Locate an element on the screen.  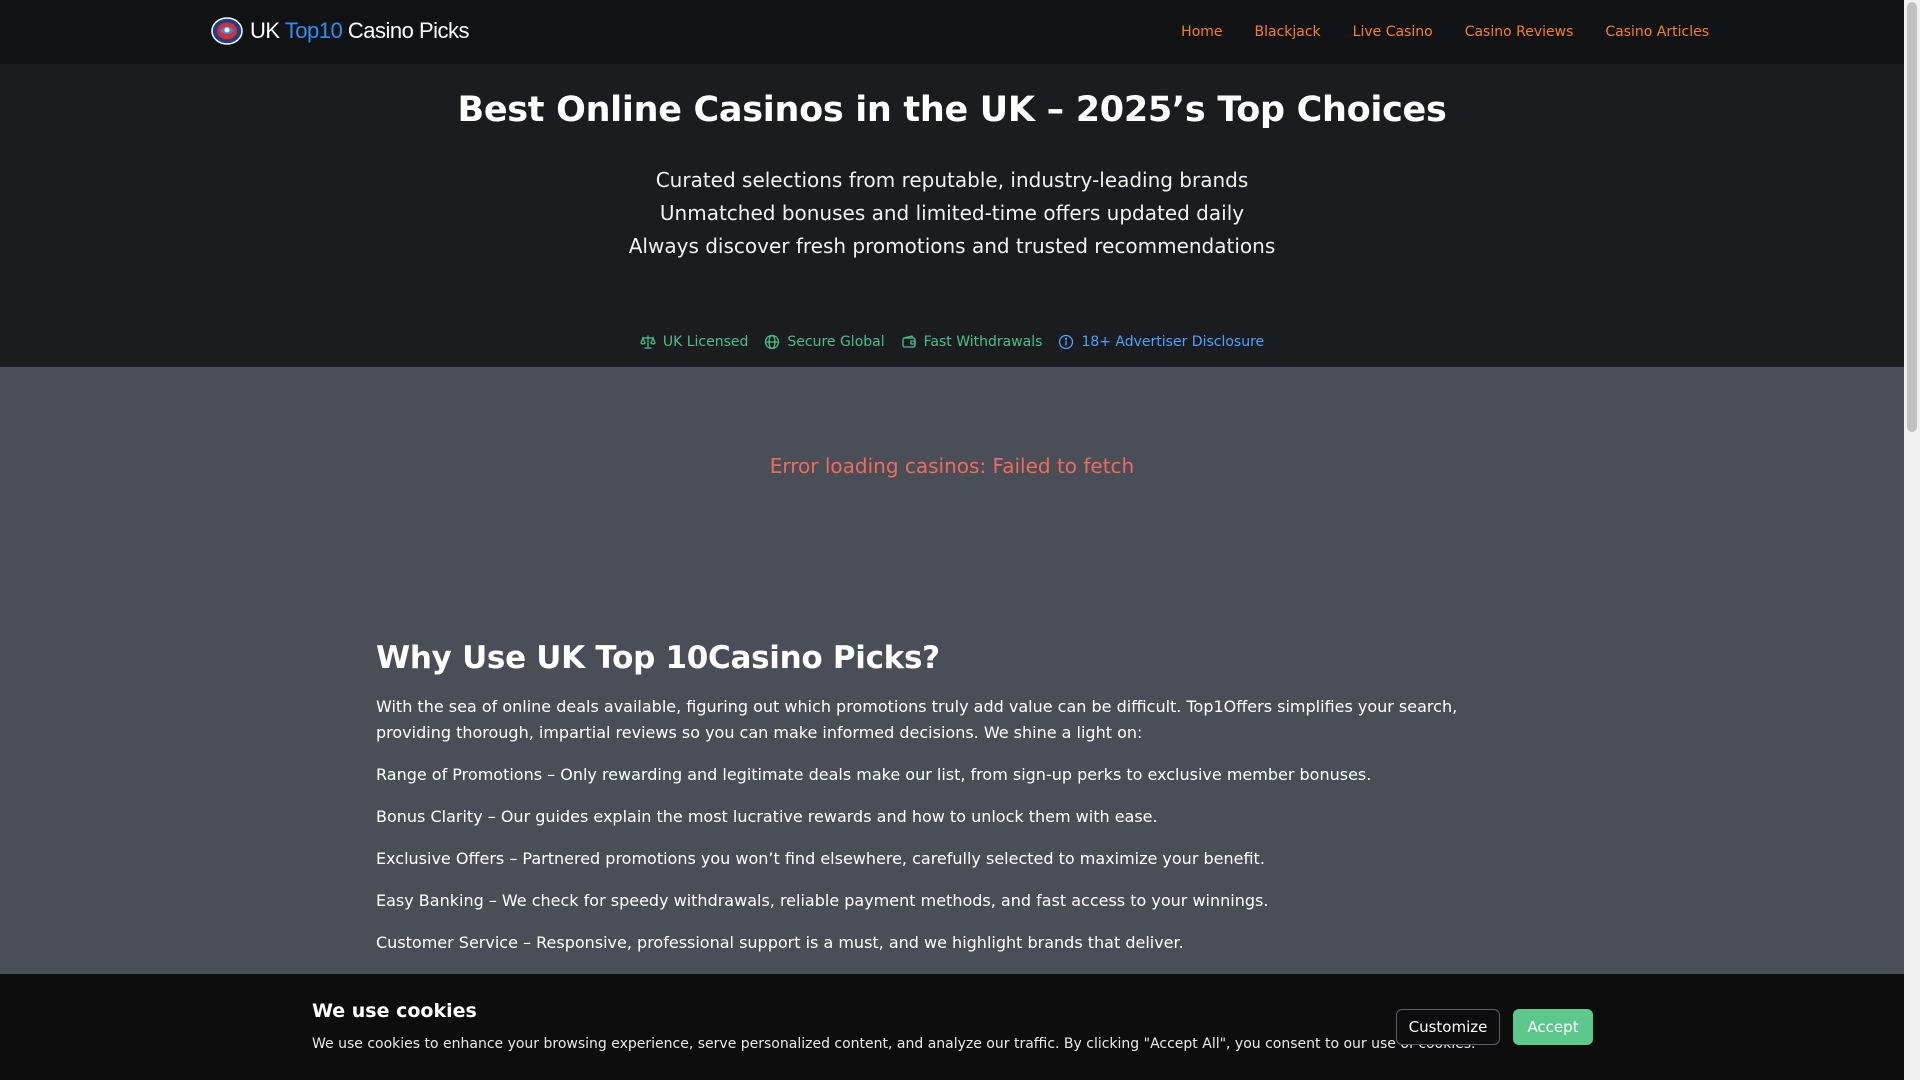
badge-fast-withdrawals: Fast Withdrawals is located at coordinates (972, 342).